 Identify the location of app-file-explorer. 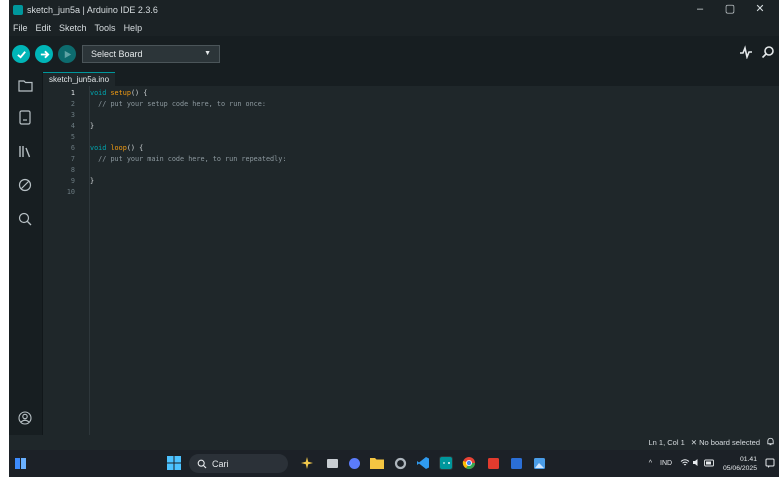
(377, 463).